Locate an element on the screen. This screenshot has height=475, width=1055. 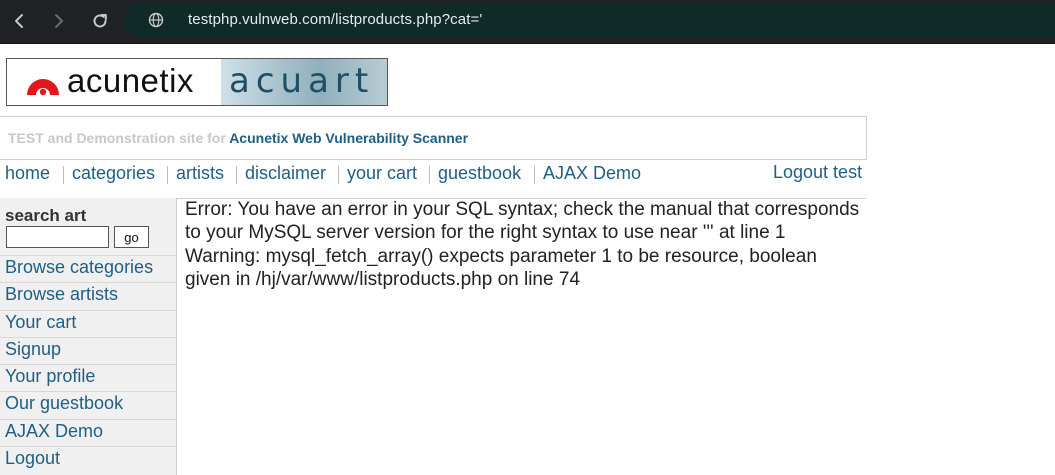
sidebar-item-your-cart: Your cart is located at coordinates (88, 324).